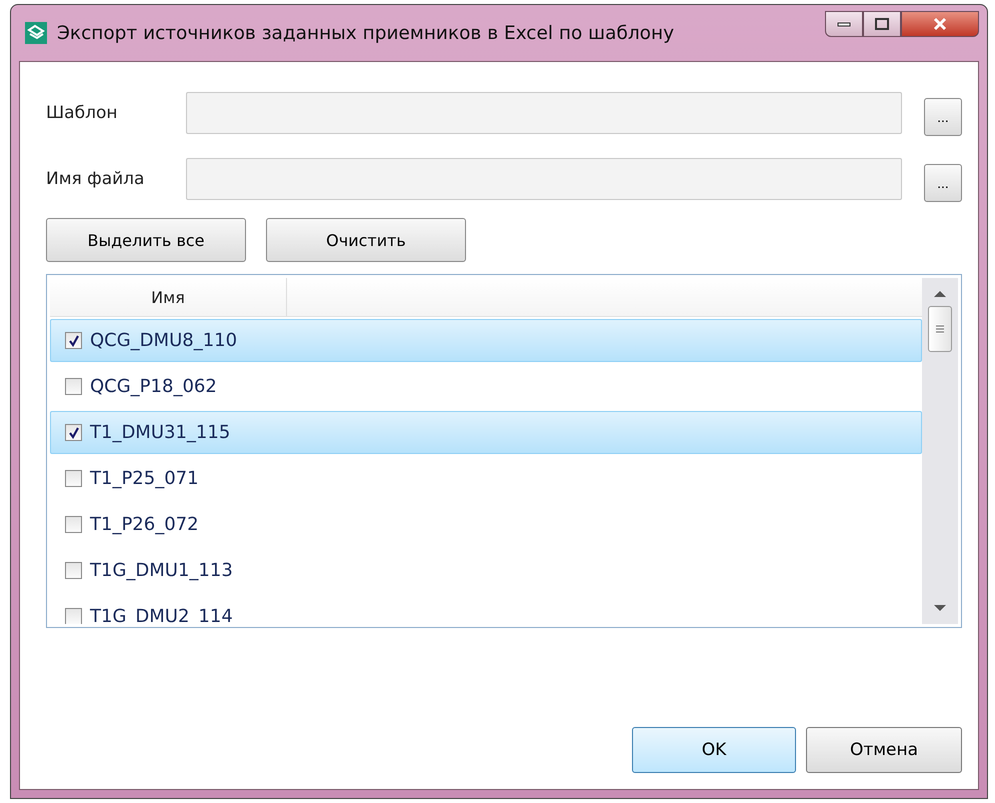 This screenshot has width=995, height=803. I want to click on app-icon, so click(36, 33).